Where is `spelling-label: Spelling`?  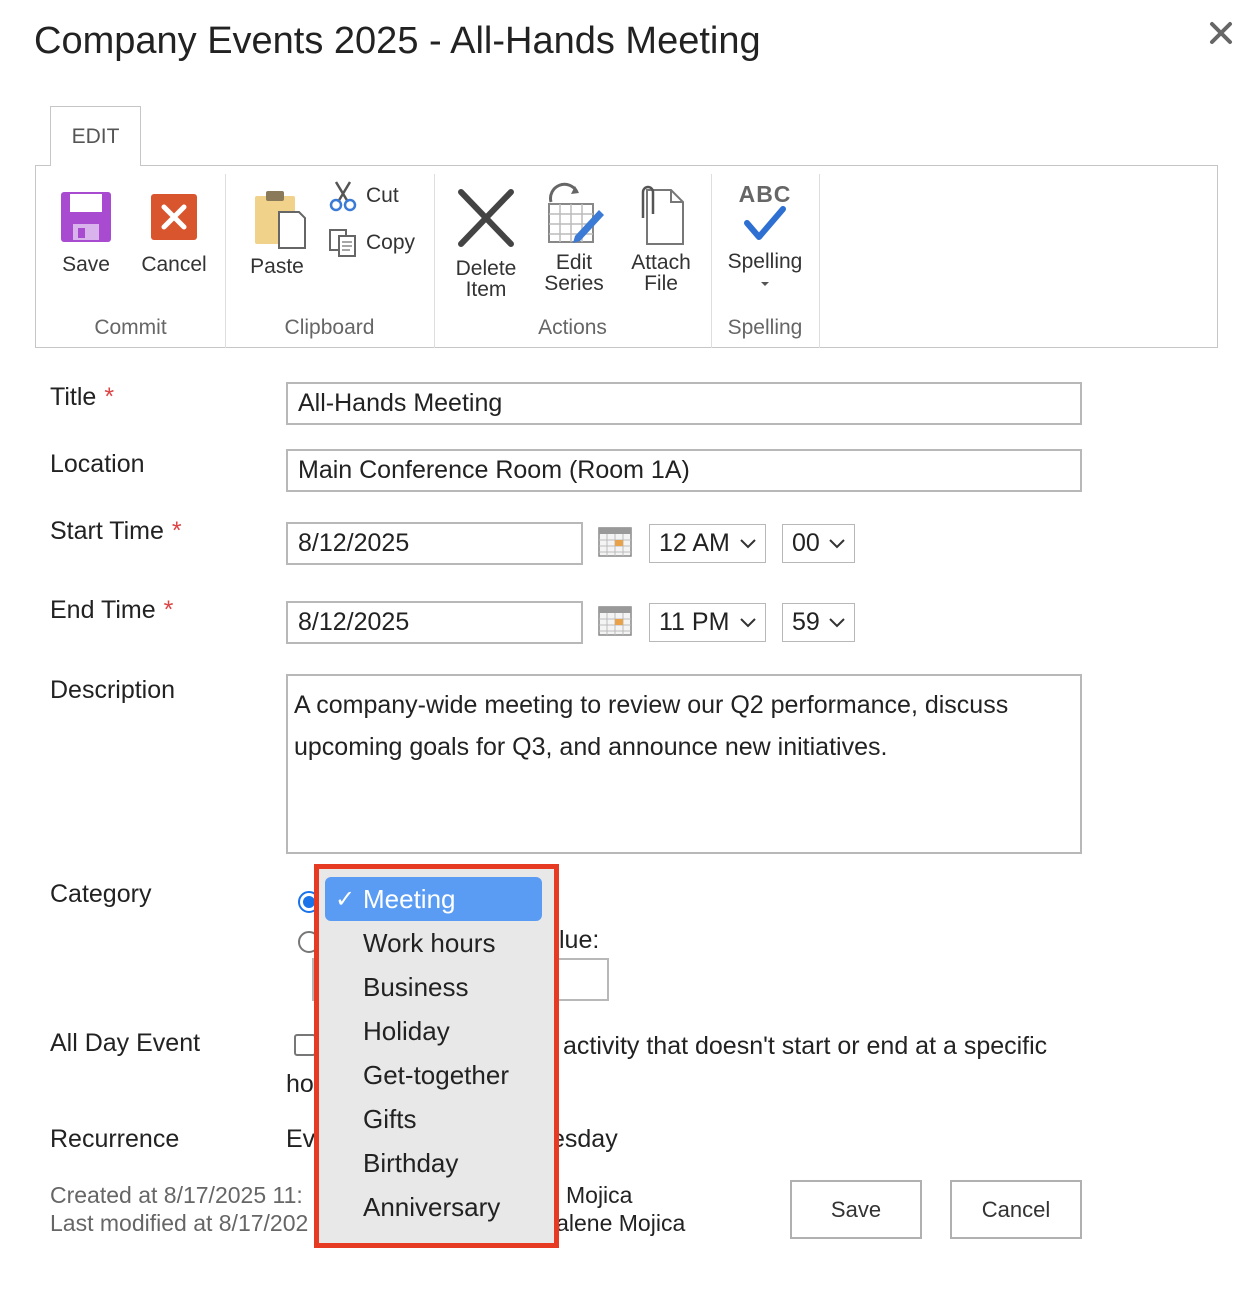
spelling-label: Spelling is located at coordinates (765, 261).